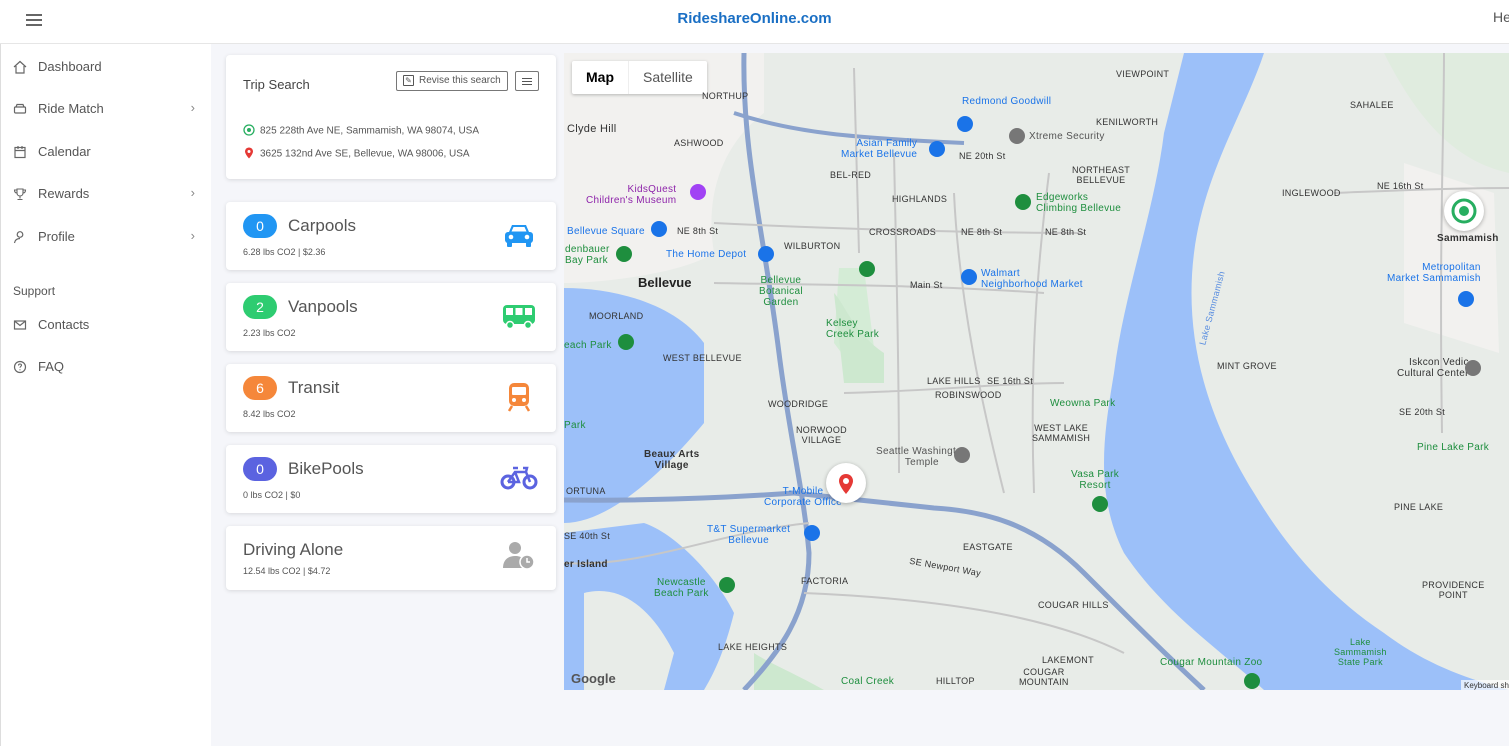  Describe the element at coordinates (284, 252) in the screenshot. I see `carpools-stats: 6.28 lbs CO2 | $2.36` at that location.